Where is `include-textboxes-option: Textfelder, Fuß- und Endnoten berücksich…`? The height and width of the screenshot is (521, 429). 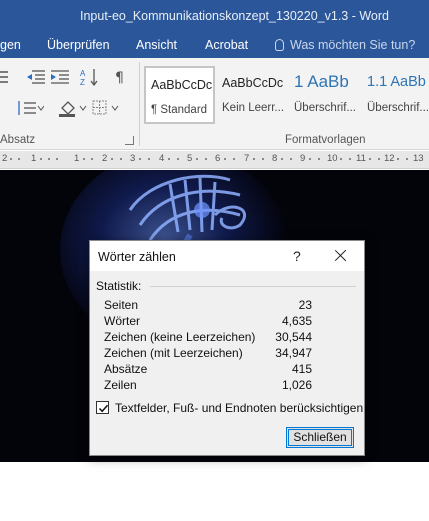
include-textboxes-option: Textfelder, Fuß- und Endnoten berücksich… is located at coordinates (230, 409).